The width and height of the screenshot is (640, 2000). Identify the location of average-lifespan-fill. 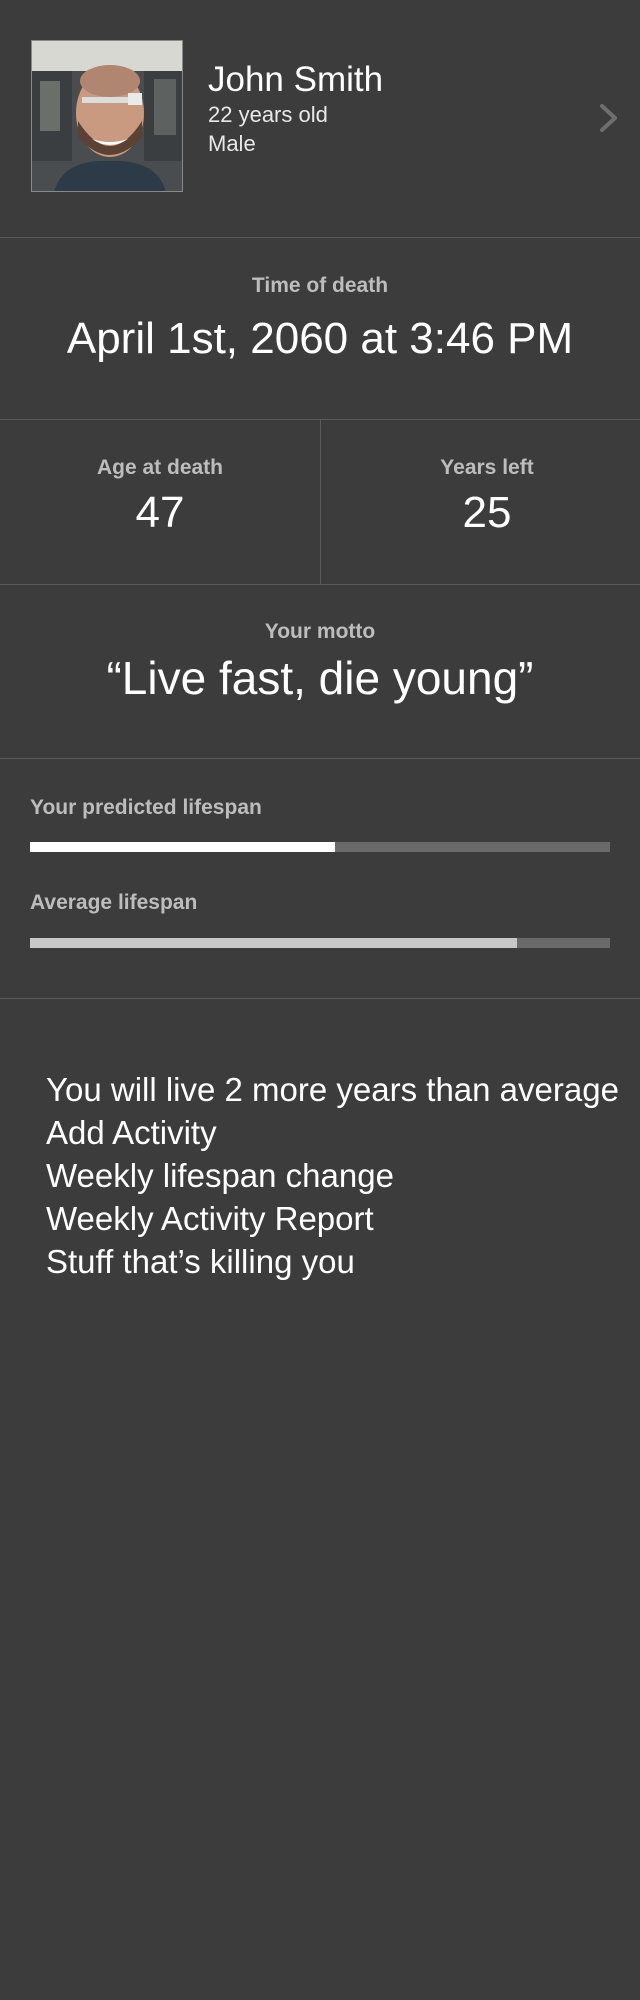
(274, 943).